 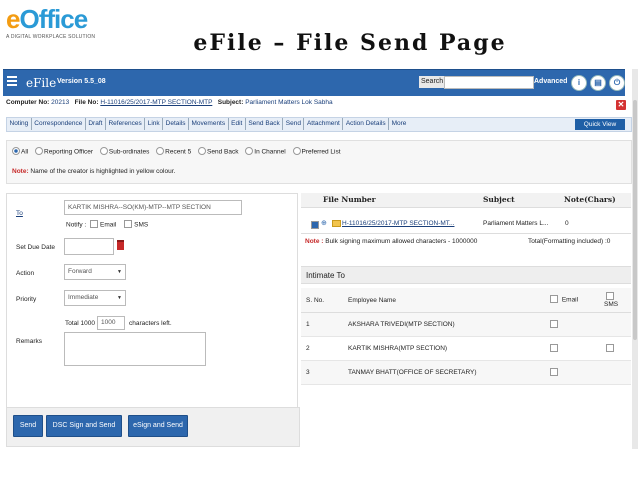 I want to click on nav-edit: Edit, so click(x=237, y=124).